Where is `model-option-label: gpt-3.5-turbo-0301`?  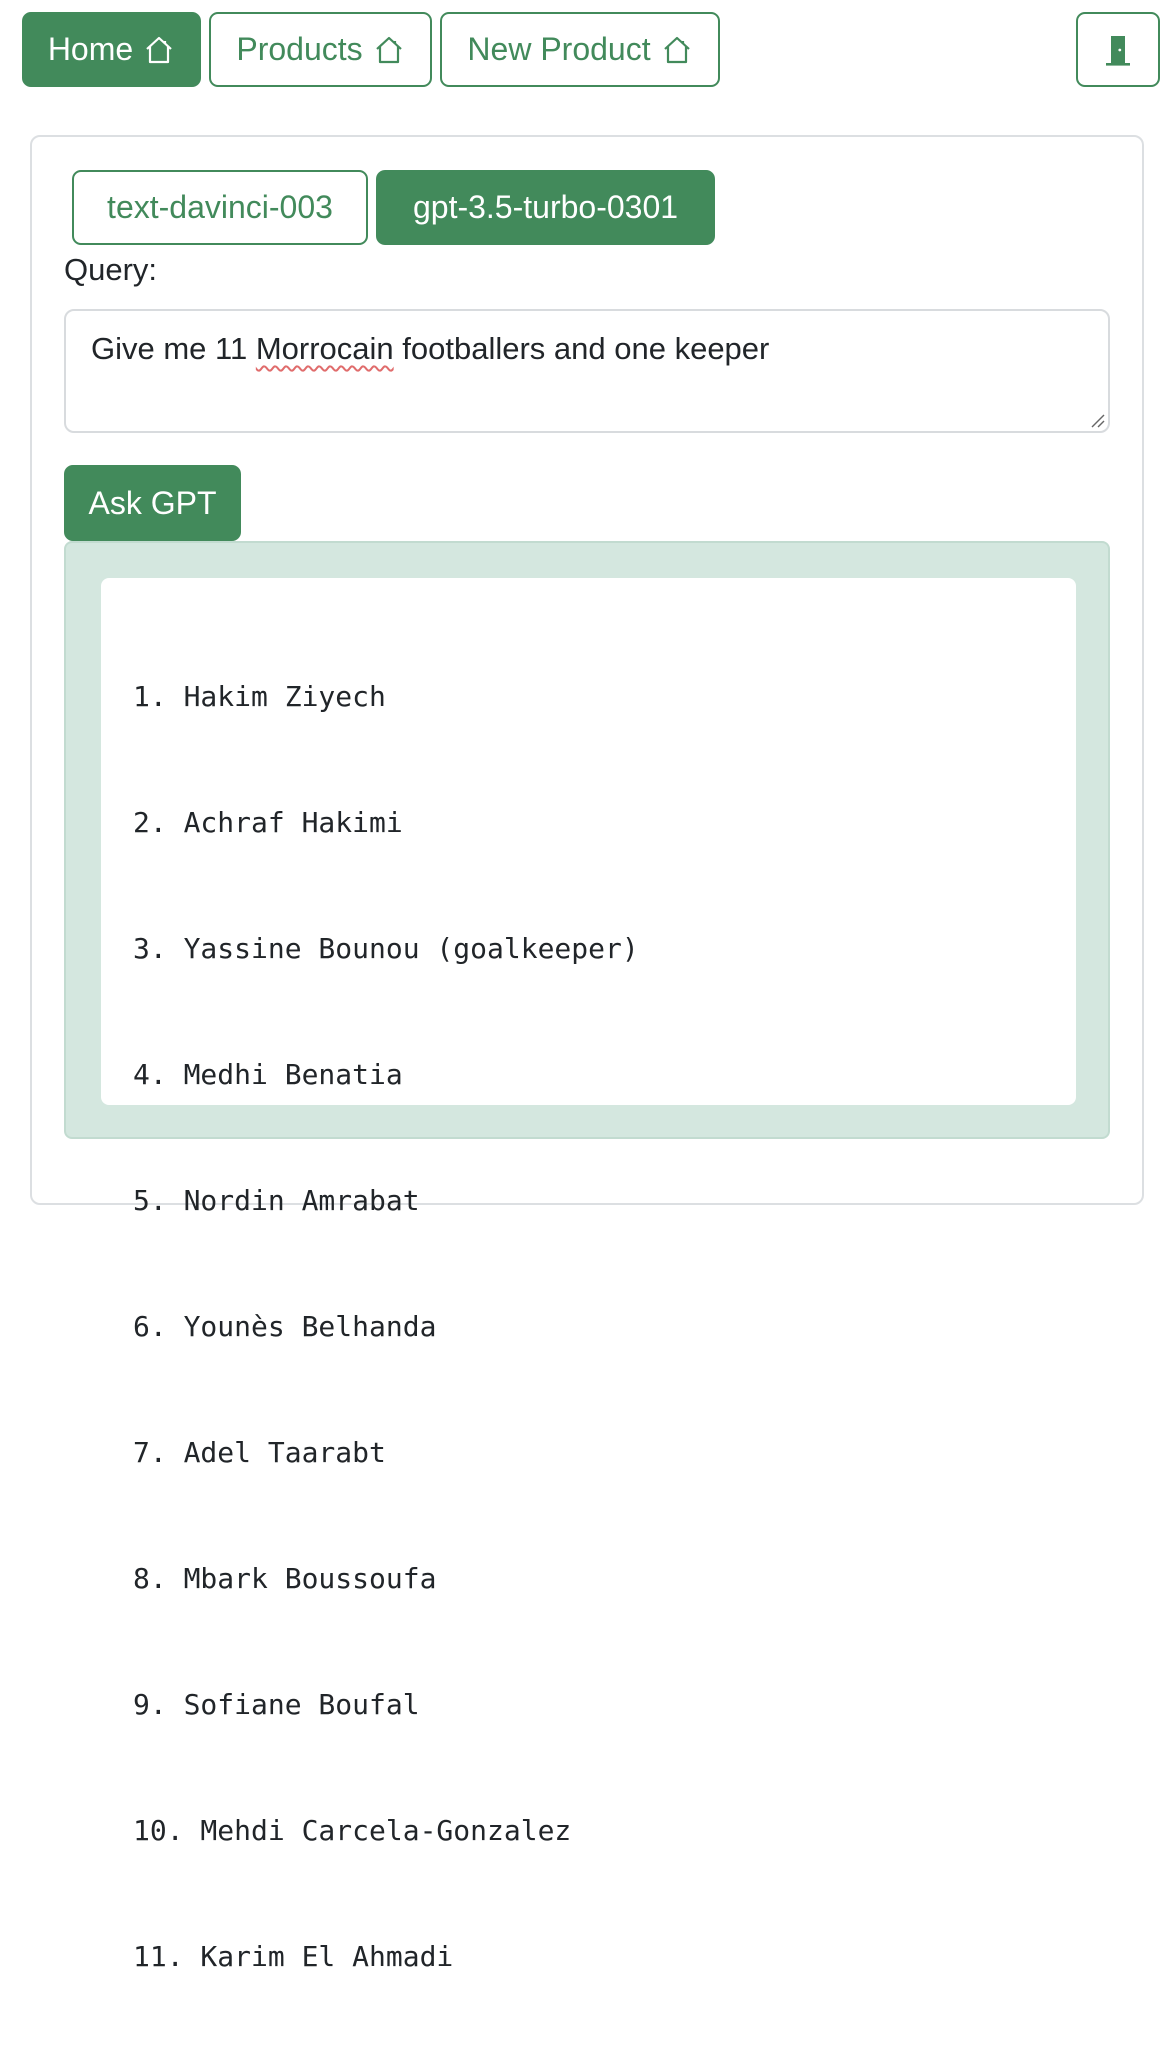
model-option-label: gpt-3.5-turbo-0301 is located at coordinates (545, 207).